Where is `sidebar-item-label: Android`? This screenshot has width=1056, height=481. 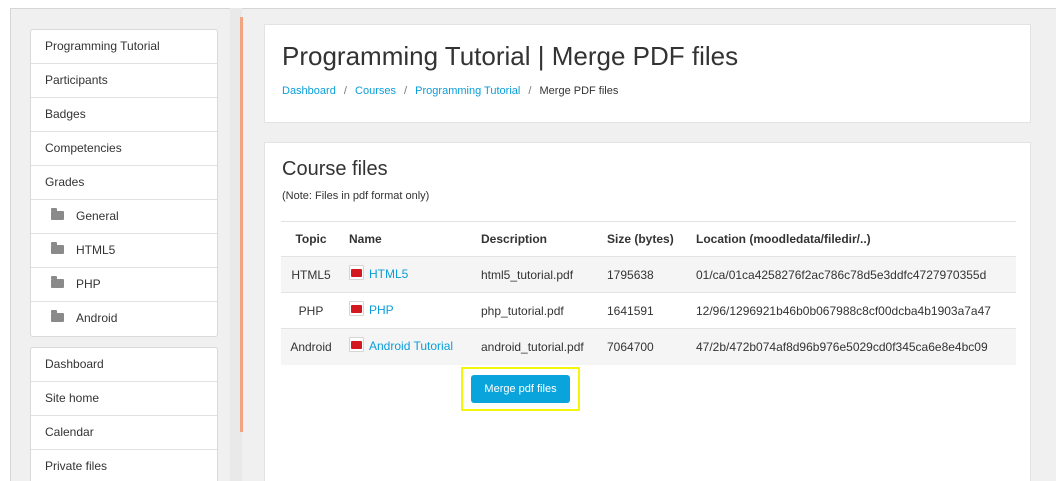
sidebar-item-label: Android is located at coordinates (97, 318).